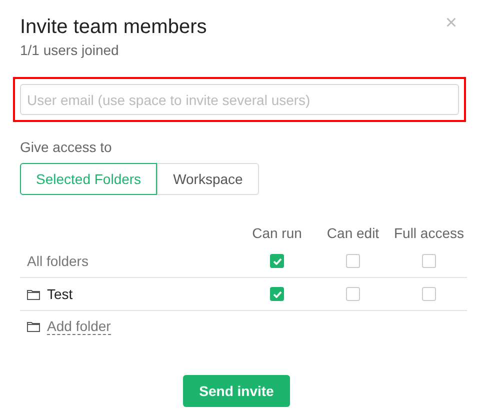  What do you see at coordinates (79, 326) in the screenshot?
I see `add-folder-link: Add folder` at bounding box center [79, 326].